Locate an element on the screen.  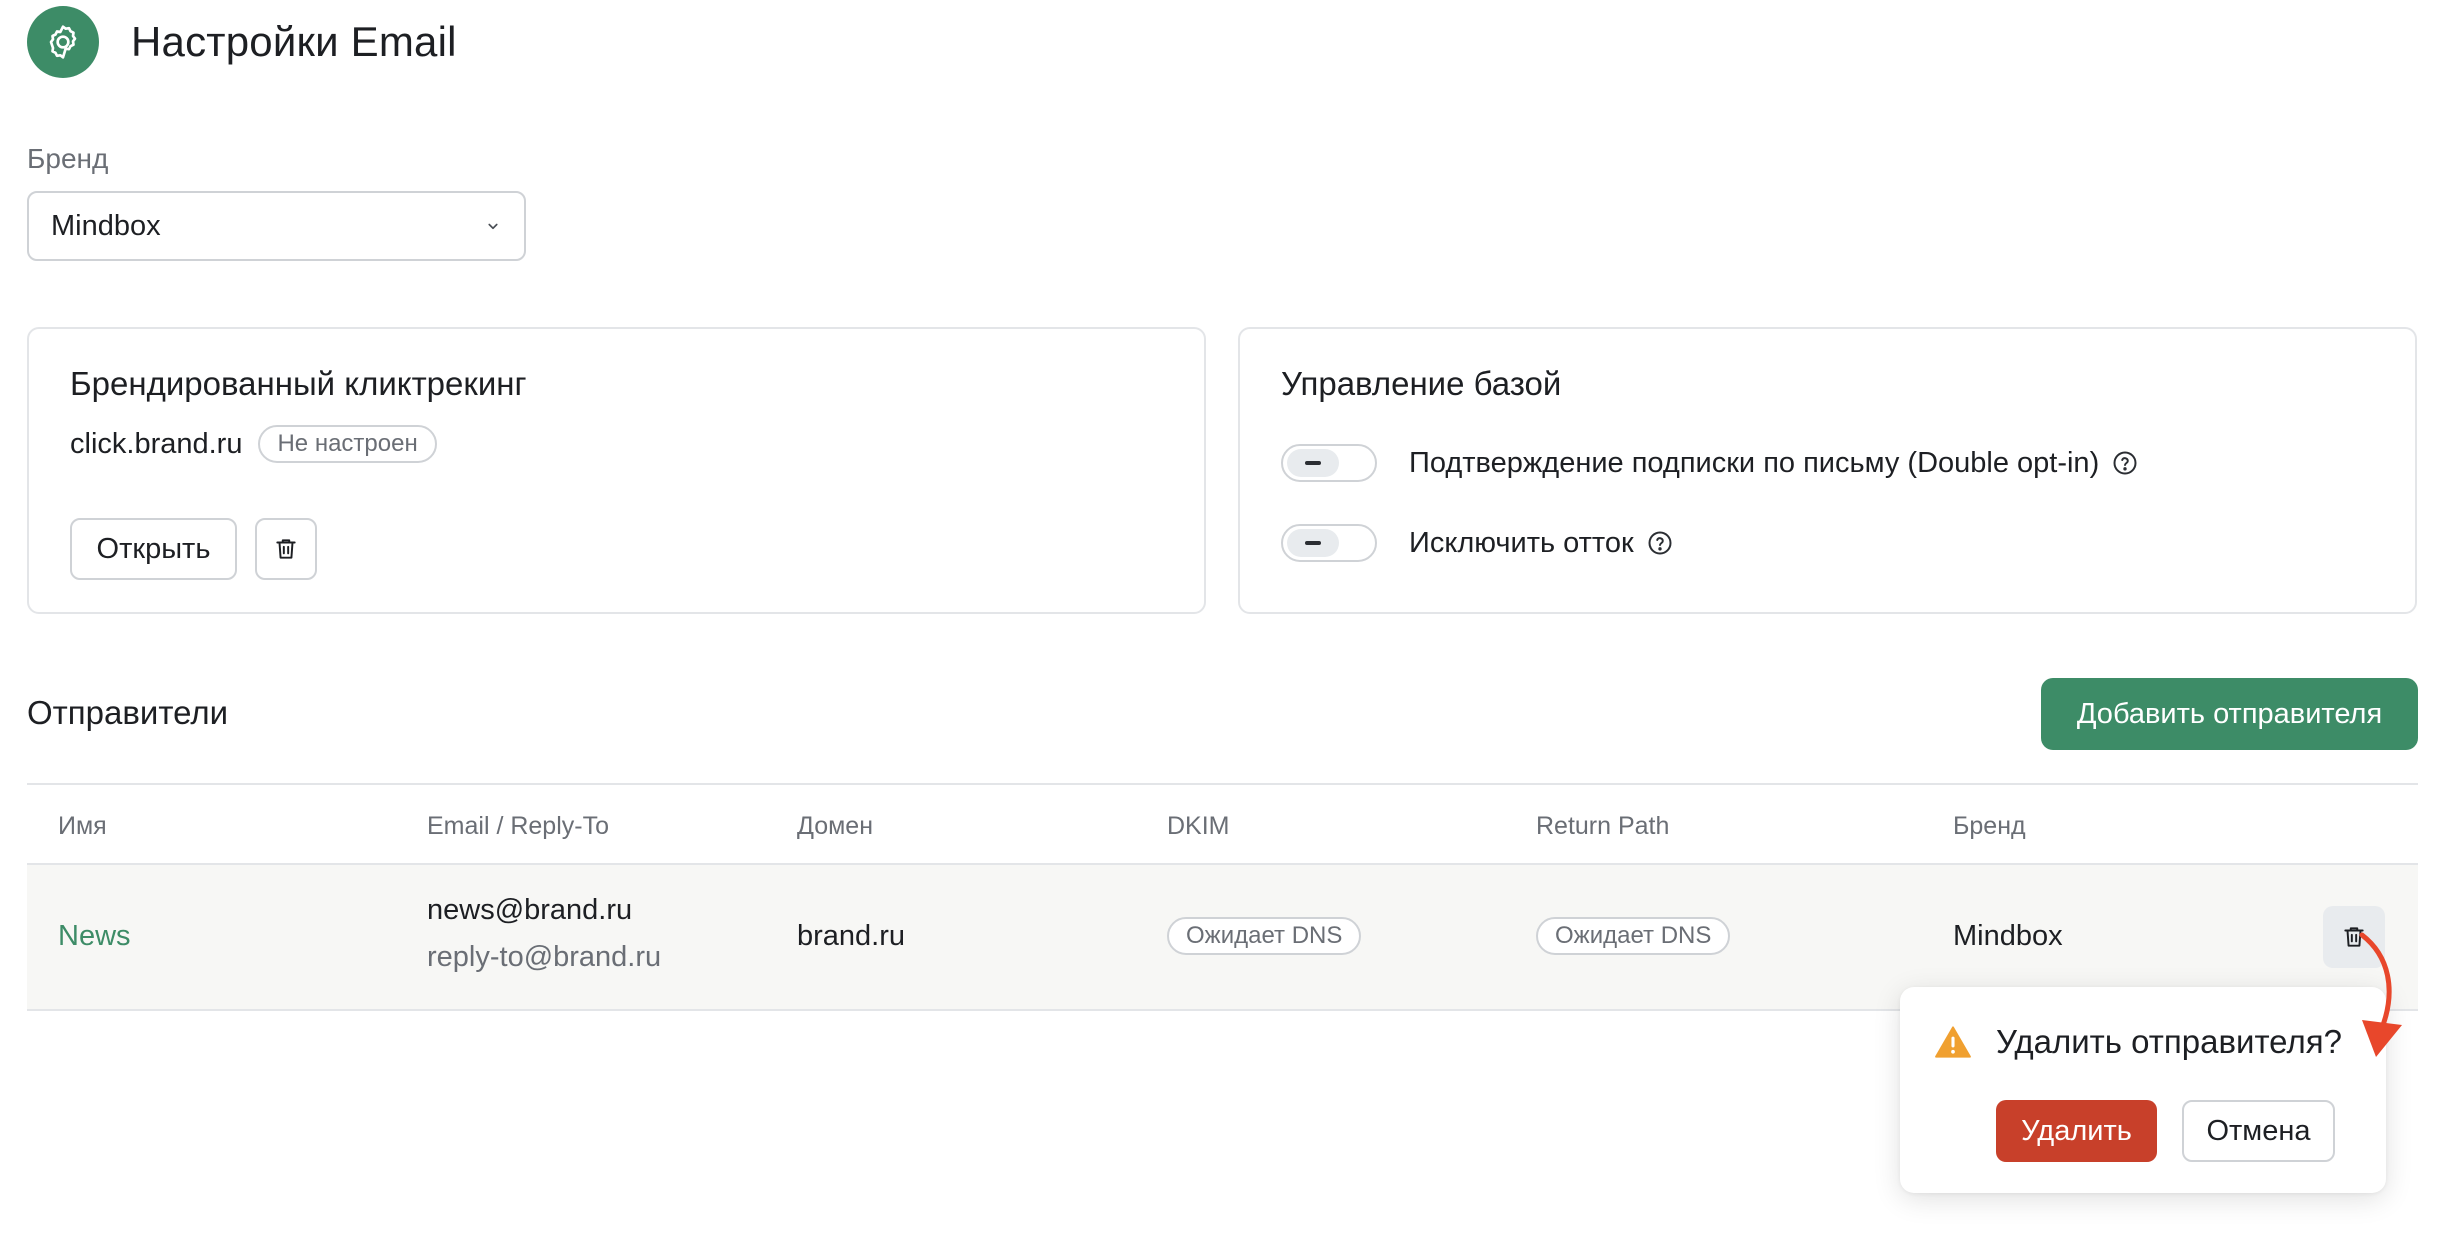
column-header-brand: Бренд is located at coordinates (1989, 826).